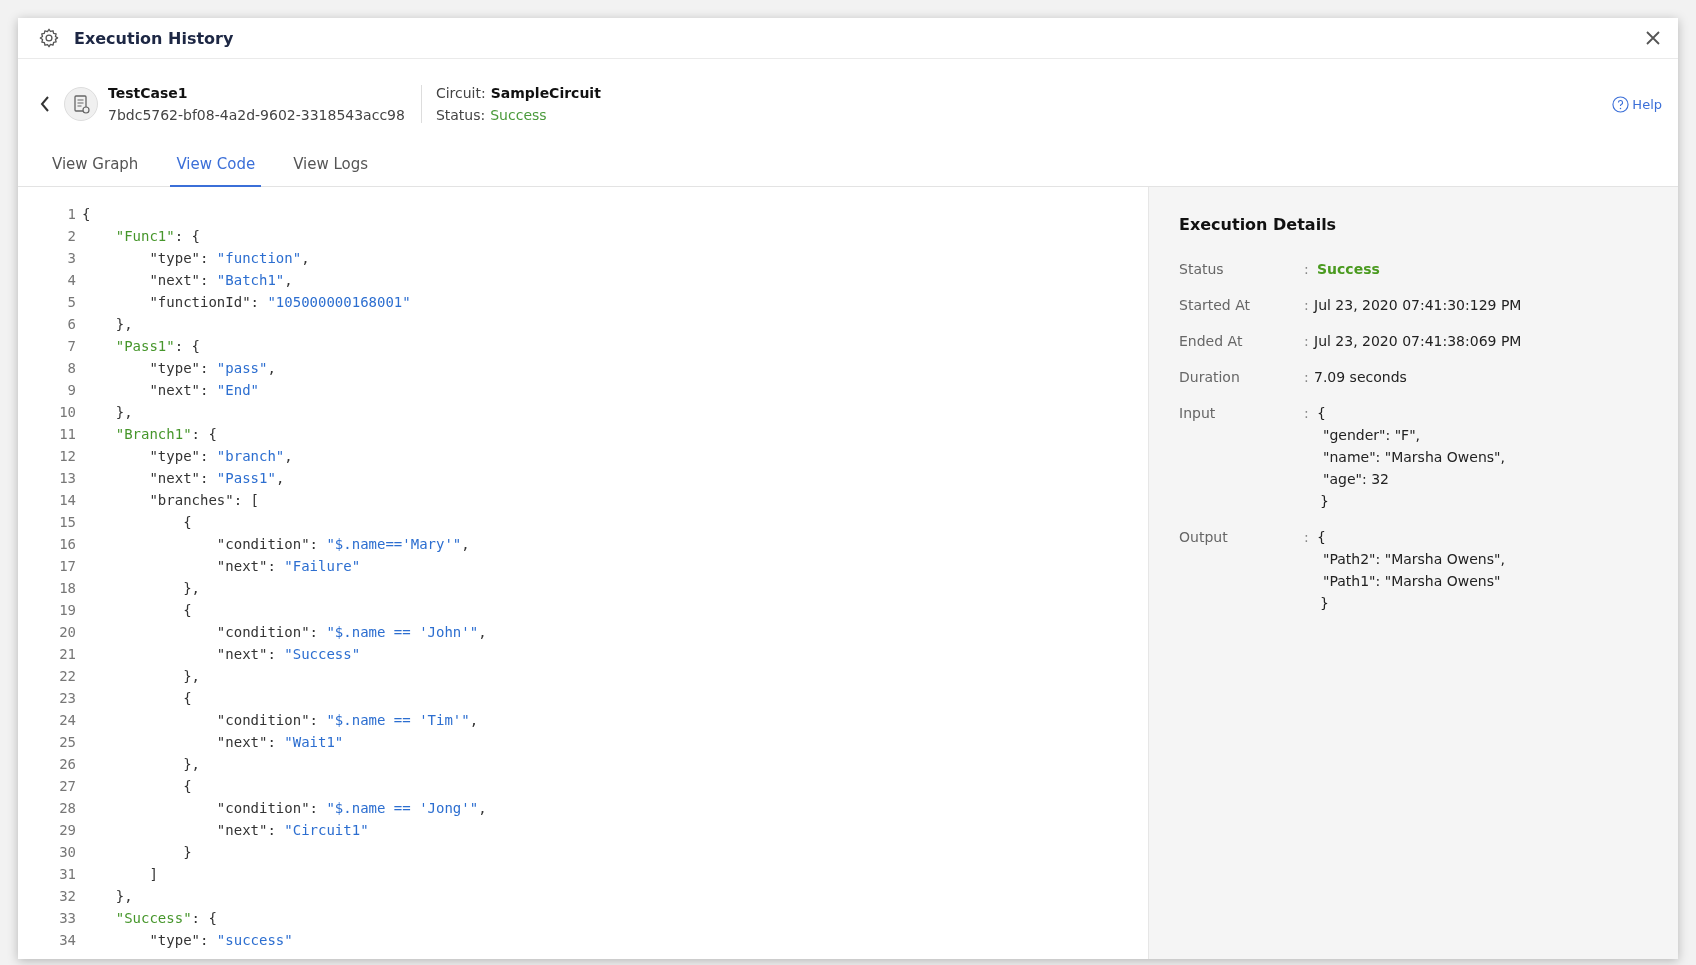  Describe the element at coordinates (67, 412) in the screenshot. I see `line-number: 10` at that location.